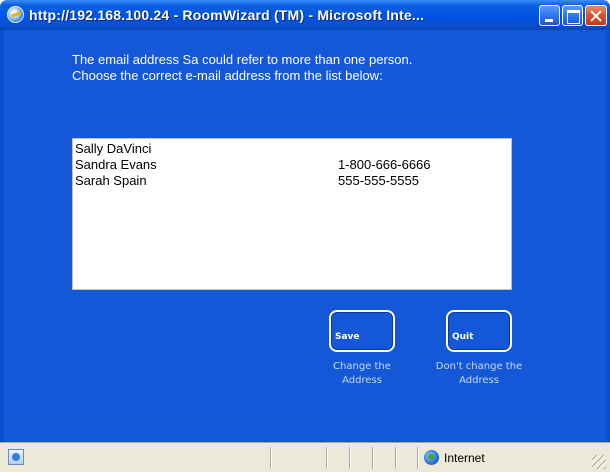 The width and height of the screenshot is (610, 472). What do you see at coordinates (292, 181) in the screenshot?
I see `list-item: Sarah Spain 555-555-5555` at bounding box center [292, 181].